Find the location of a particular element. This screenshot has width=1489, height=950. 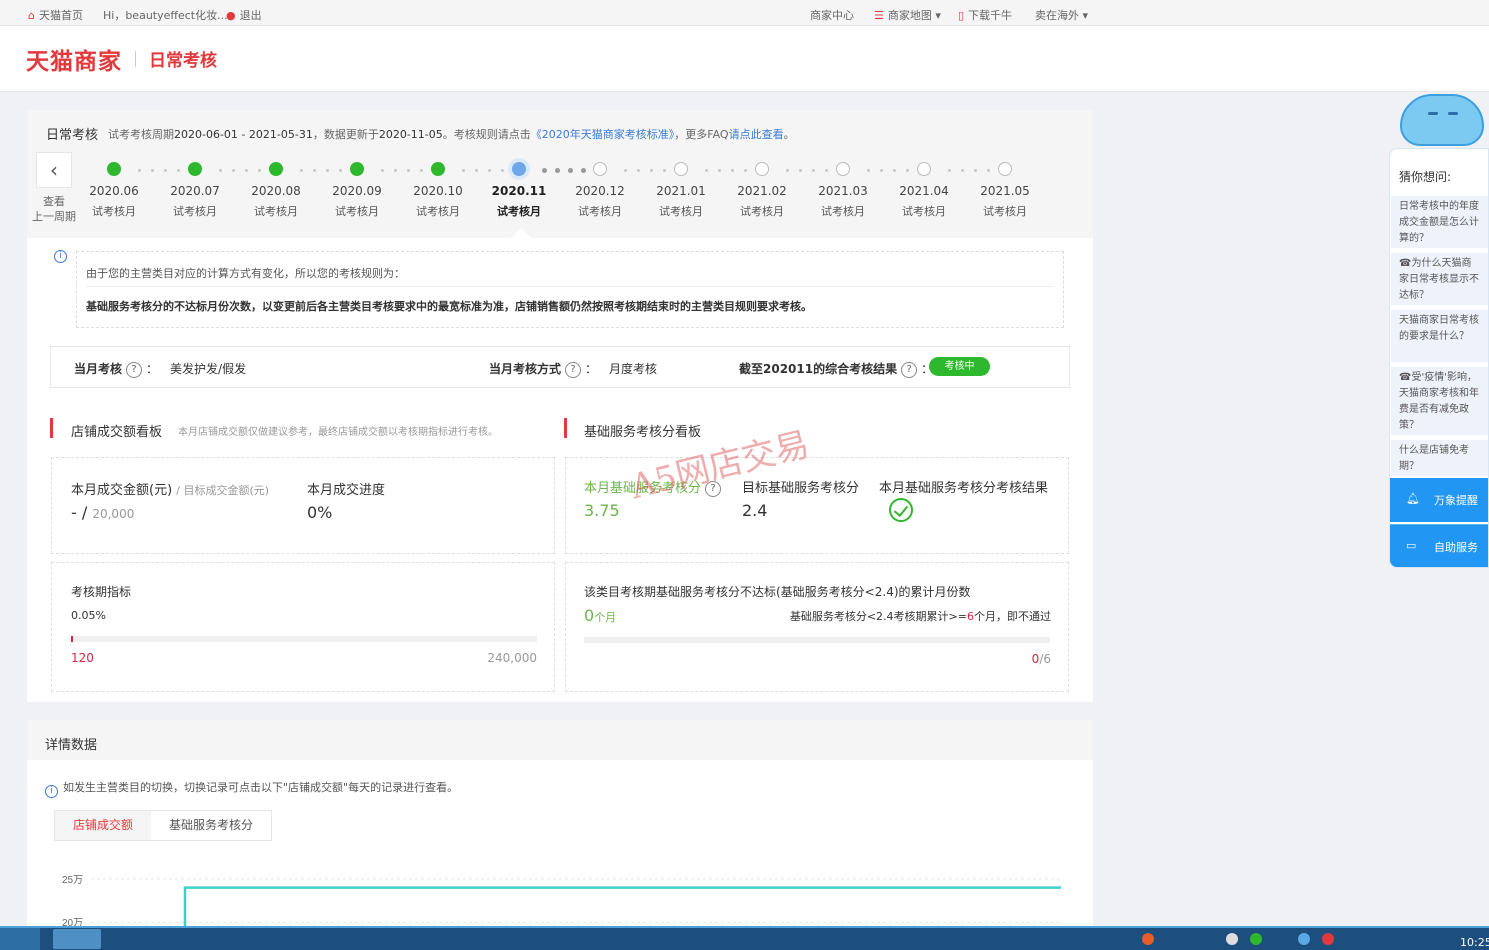

prev-period-button: ‹ is located at coordinates (54, 170).